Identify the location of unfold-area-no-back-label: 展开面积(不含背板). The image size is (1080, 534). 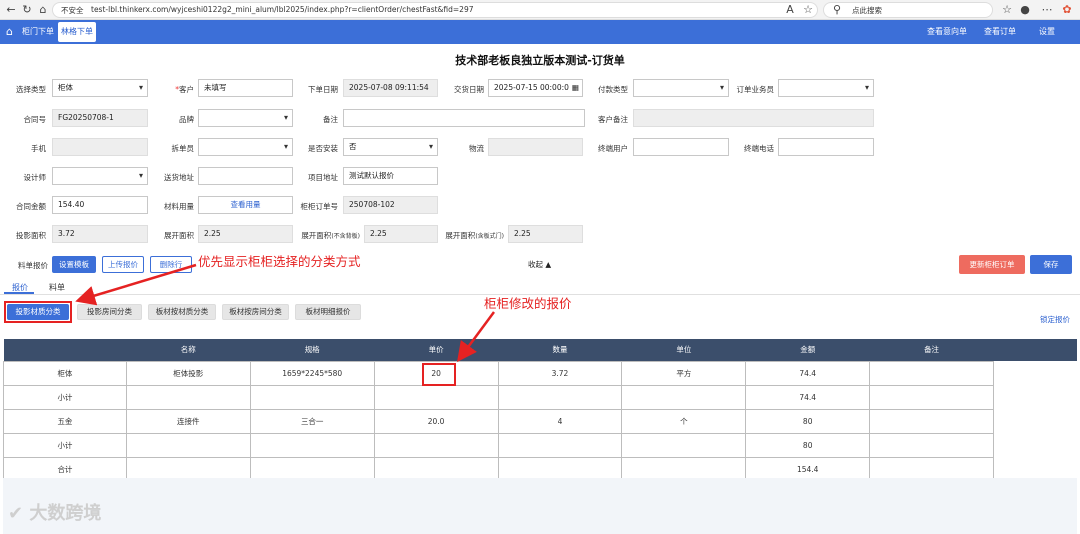
(328, 235).